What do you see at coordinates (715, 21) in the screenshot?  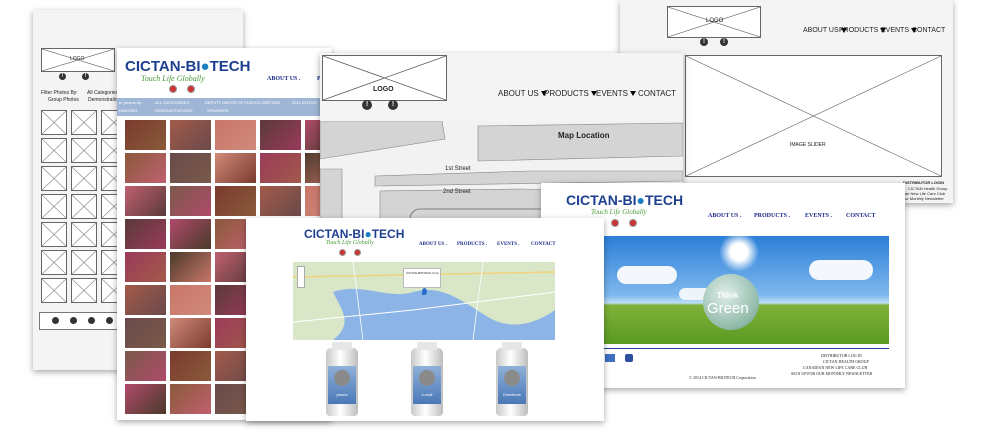 I see `logo-label: LOGO` at bounding box center [715, 21].